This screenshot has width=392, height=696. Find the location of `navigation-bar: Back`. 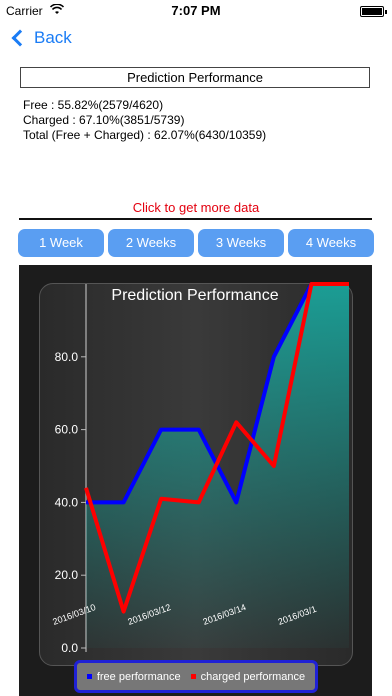

navigation-bar: Back is located at coordinates (196, 42).